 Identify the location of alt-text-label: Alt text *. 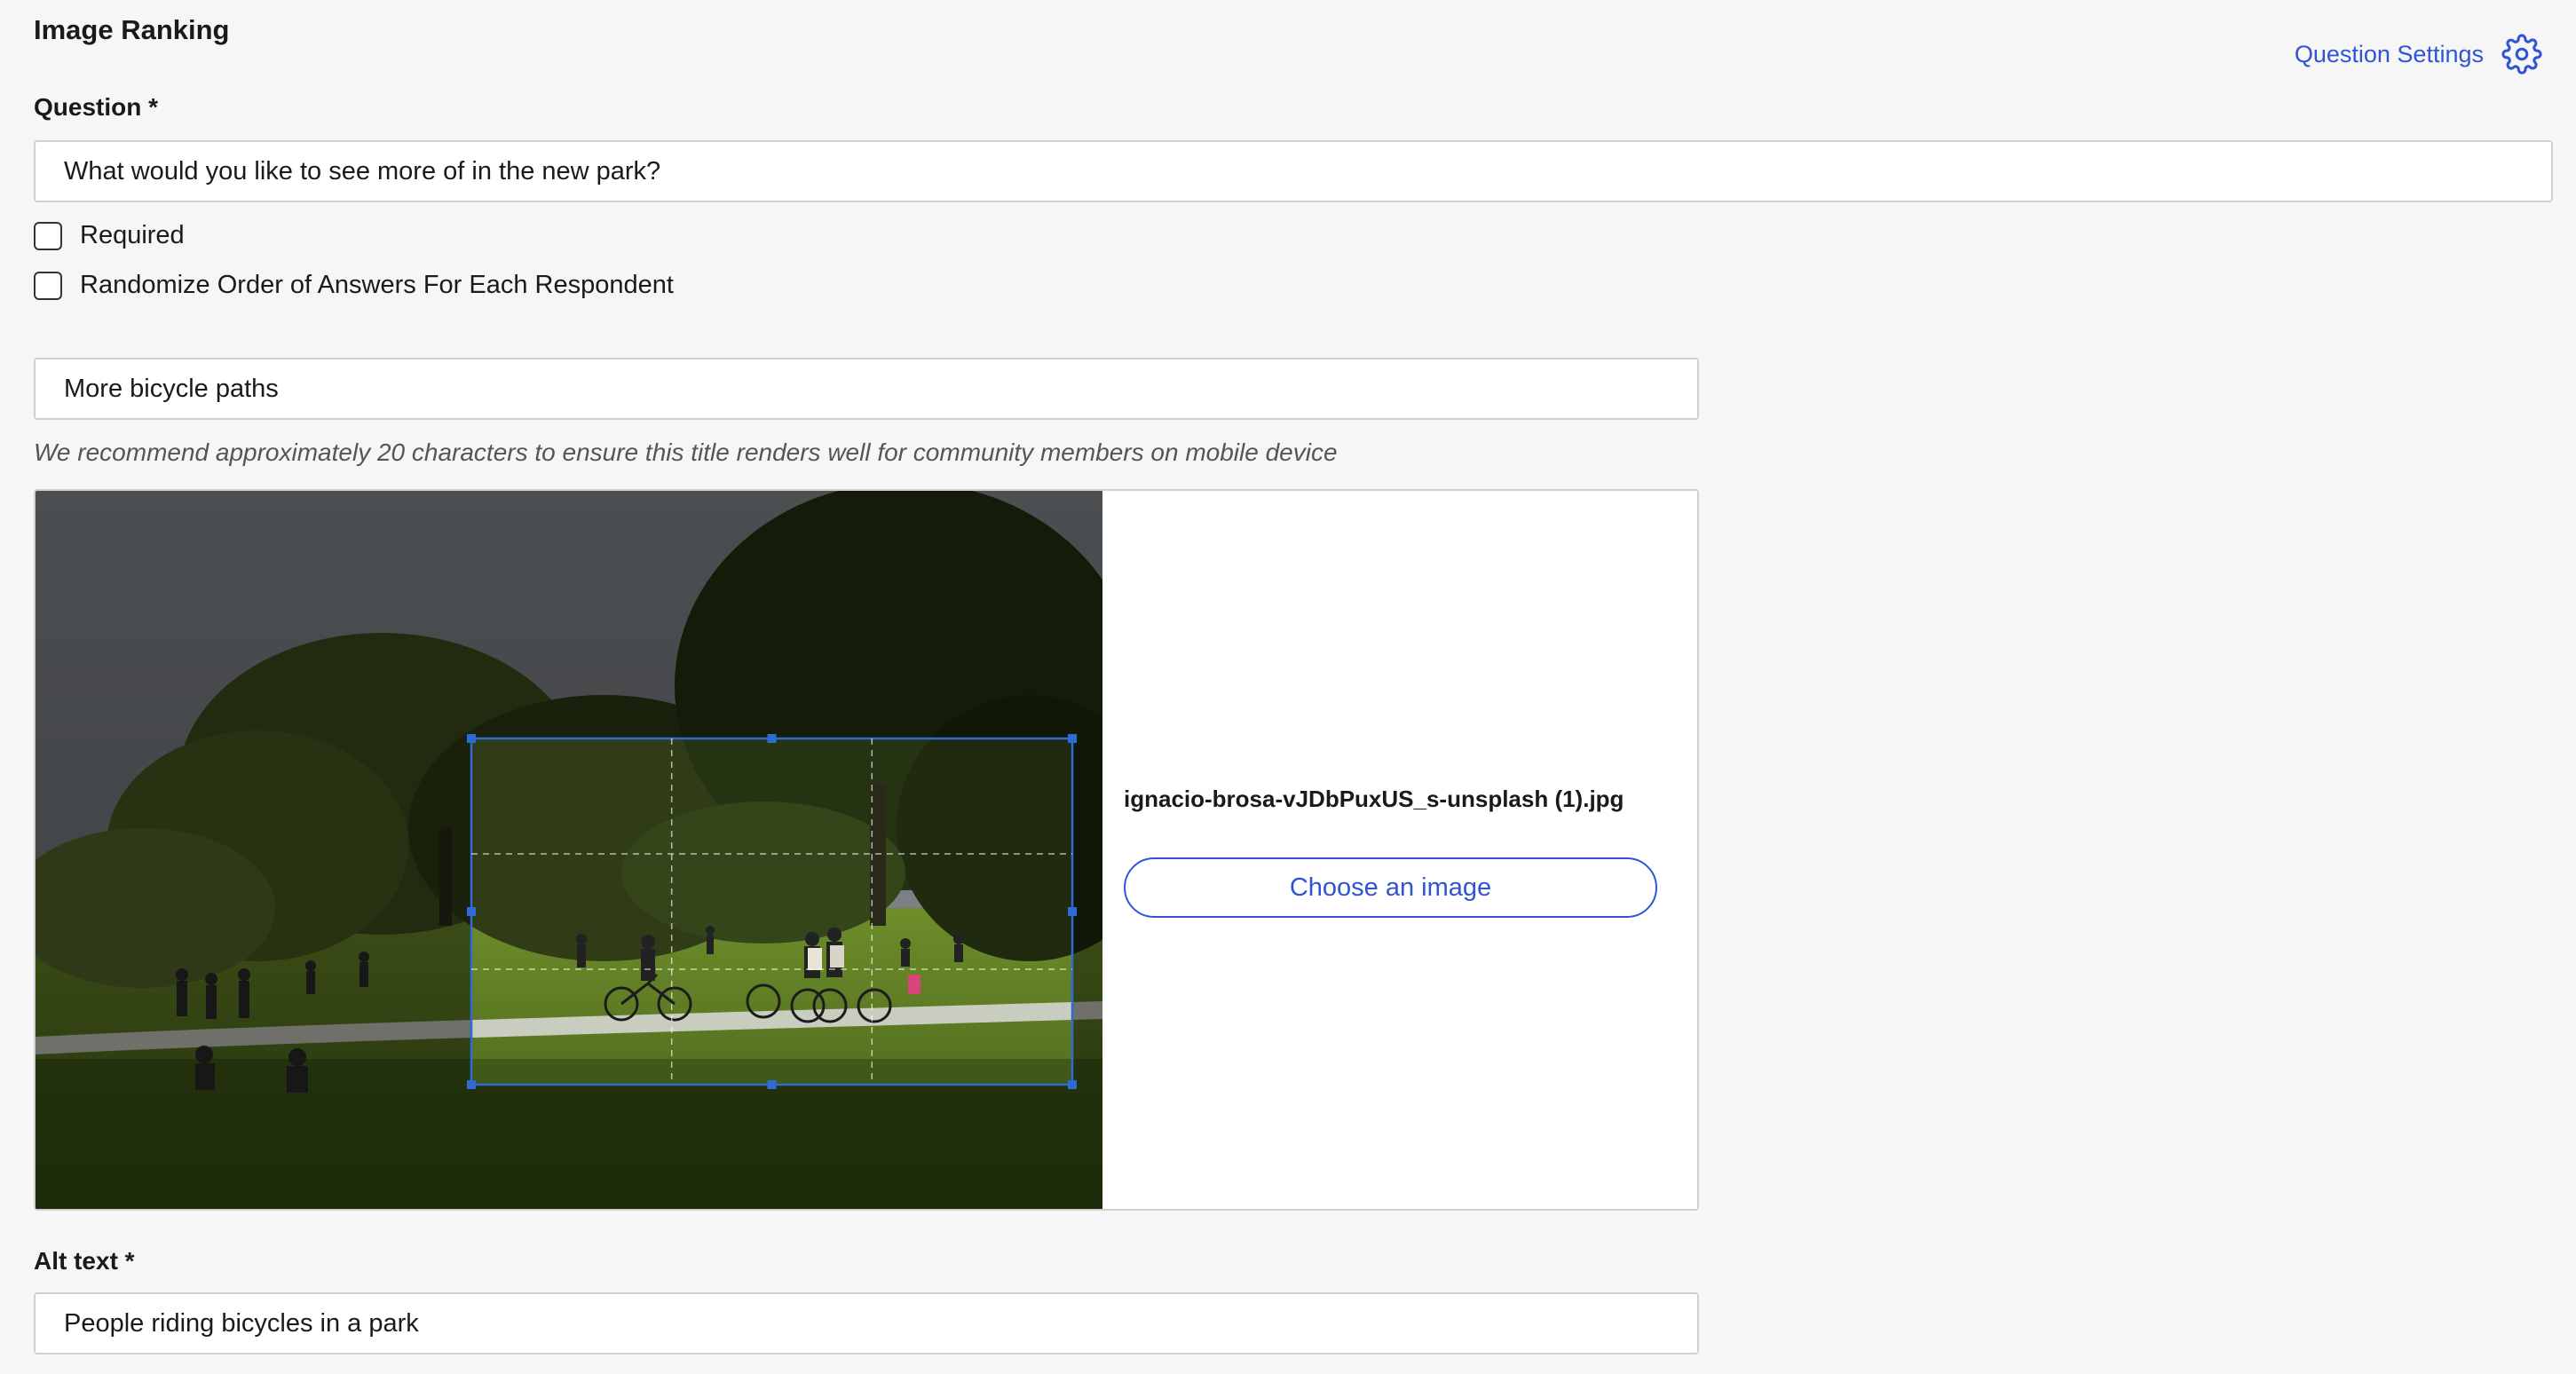
(84, 1261).